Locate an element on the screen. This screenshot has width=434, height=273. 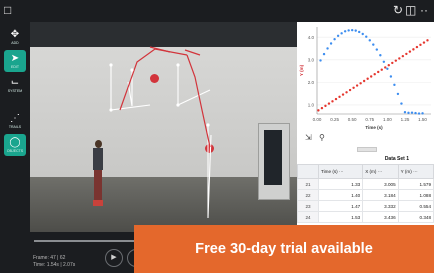
table-header-row: Time (s) ··· X (m) ··· Y (m) ··· is located at coordinates (365, 171).